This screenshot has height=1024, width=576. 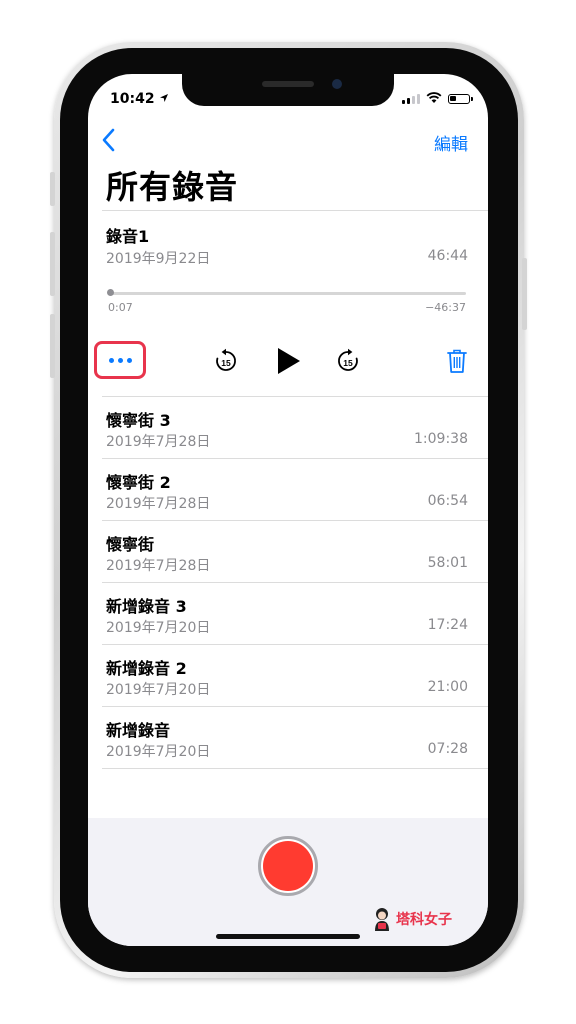 I want to click on recording-name: 懷寧街 2, so click(x=138, y=482).